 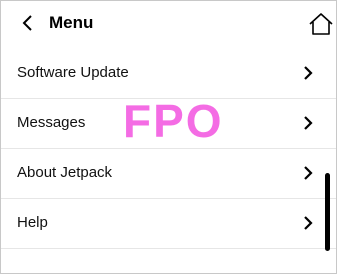 I want to click on page-title: Menu, so click(x=71, y=22).